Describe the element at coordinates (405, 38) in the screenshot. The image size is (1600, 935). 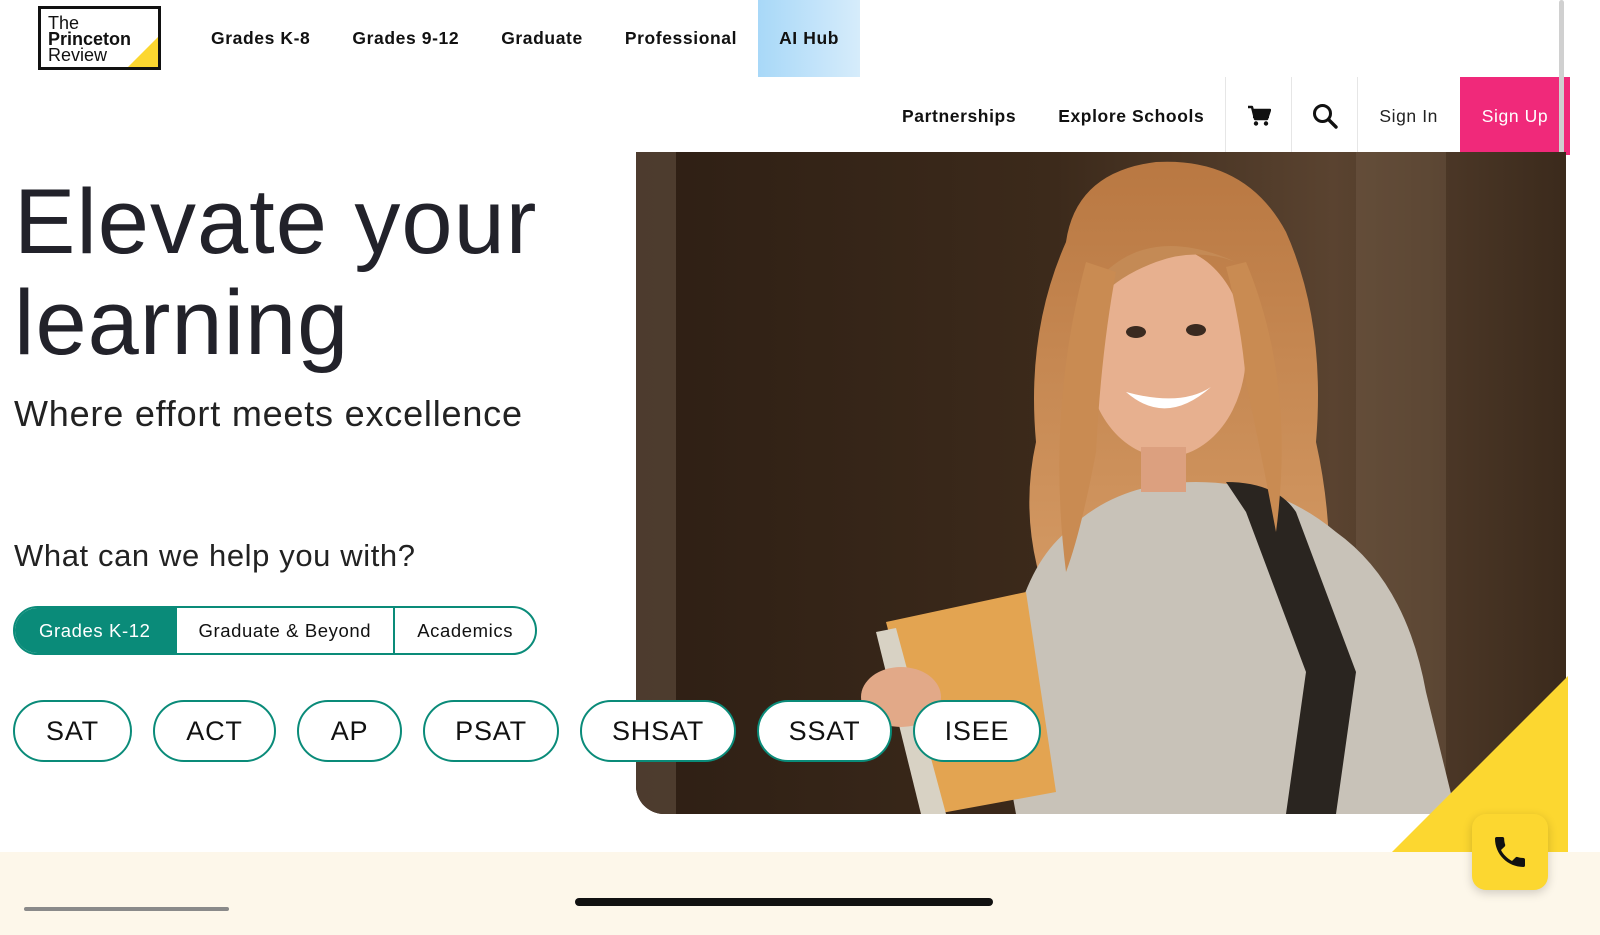
I see `nav-grades-9-12: Grades 9-12` at that location.